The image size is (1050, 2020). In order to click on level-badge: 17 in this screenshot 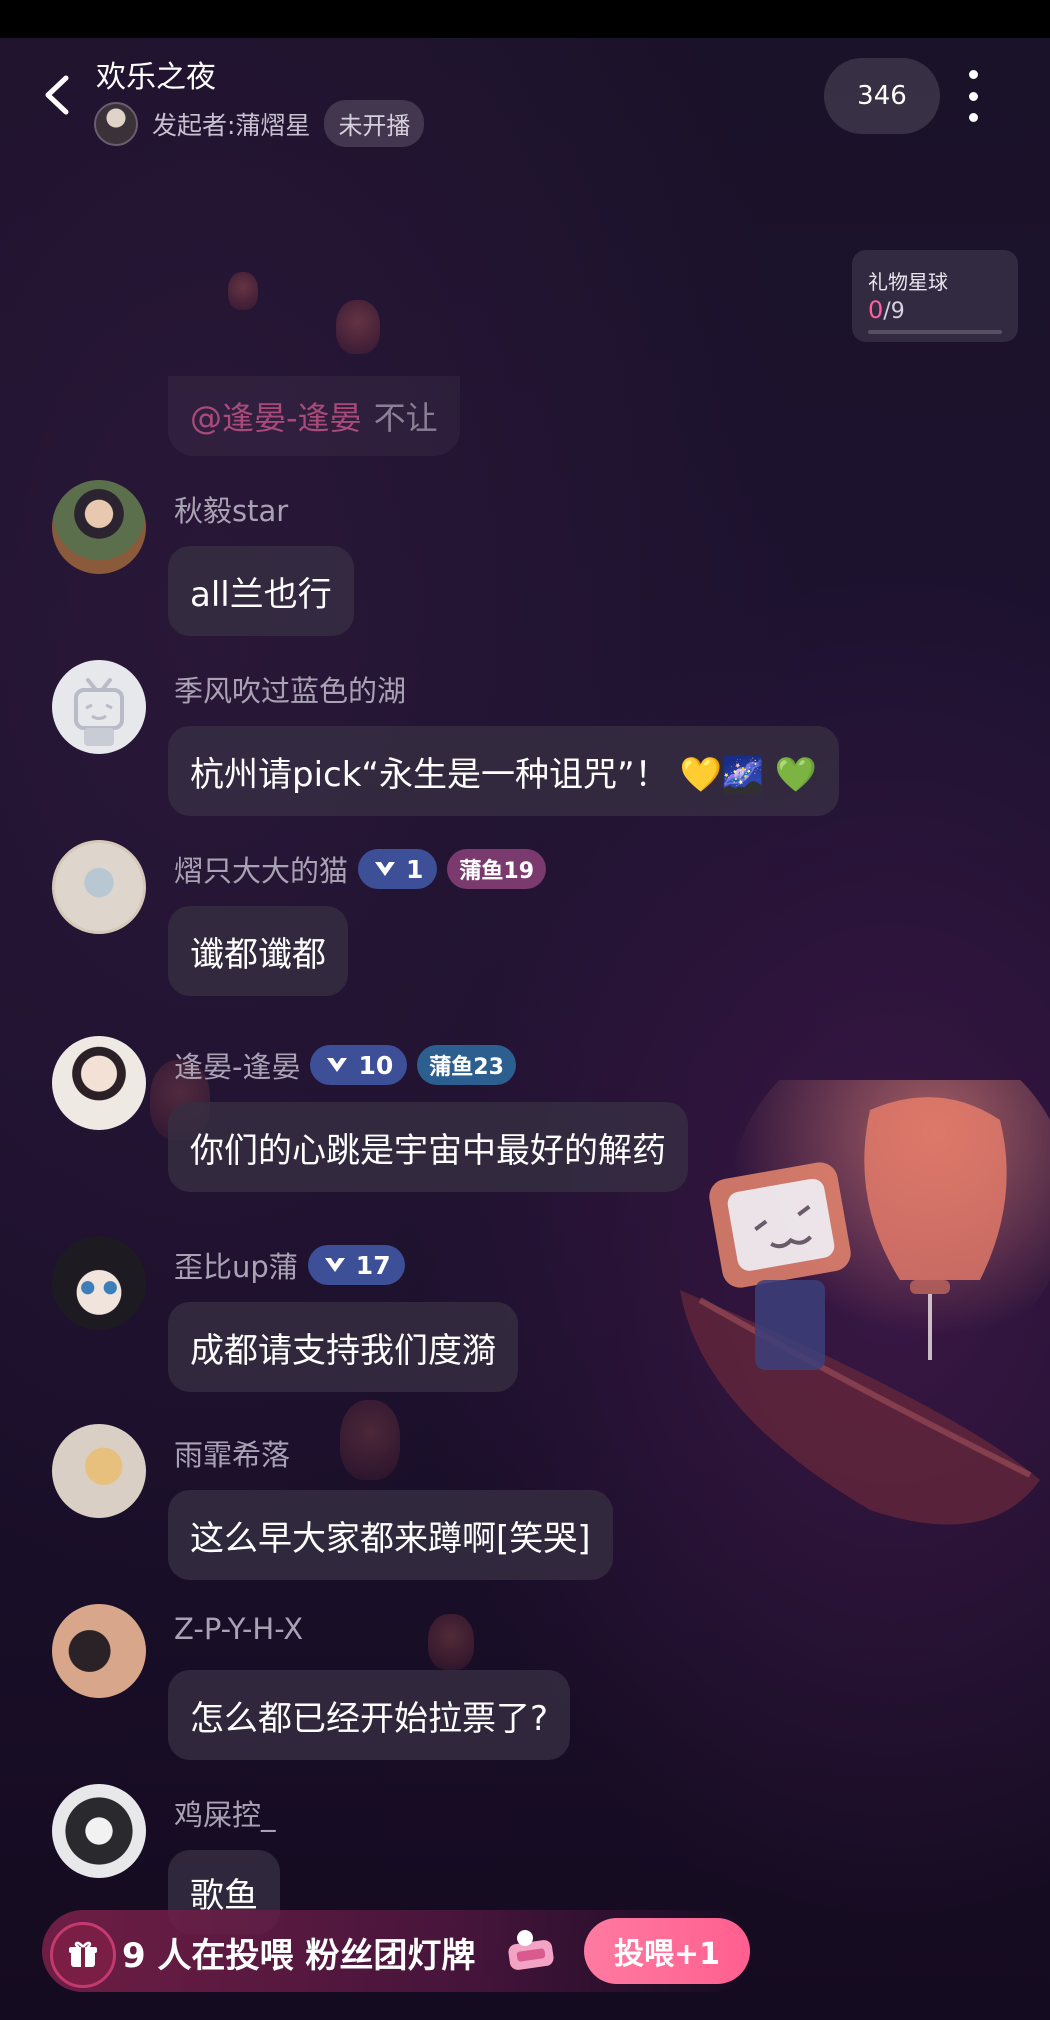, I will do `click(356, 1265)`.